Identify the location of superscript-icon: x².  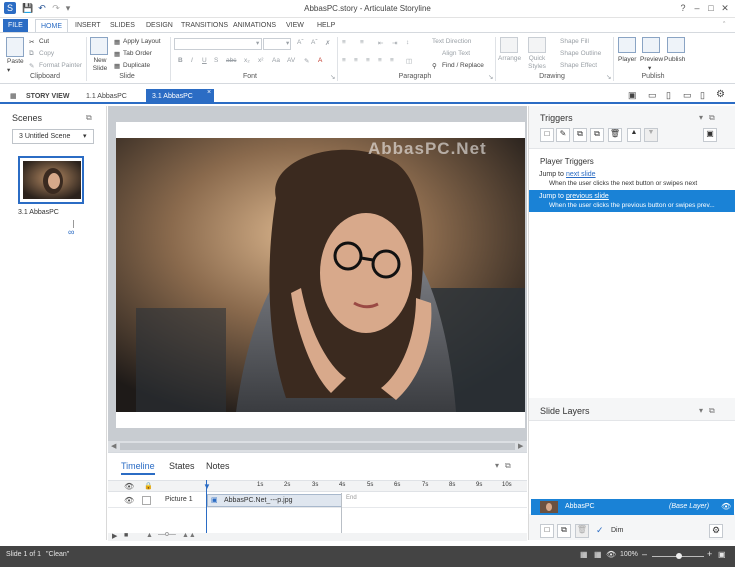
(260, 60).